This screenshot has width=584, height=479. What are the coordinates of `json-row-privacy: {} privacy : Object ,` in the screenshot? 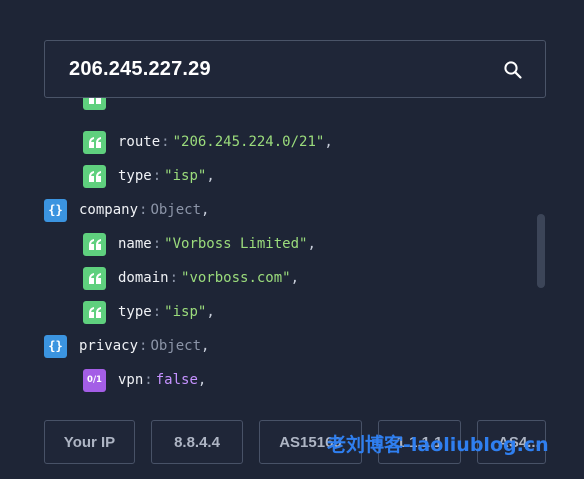 It's located at (126, 346).